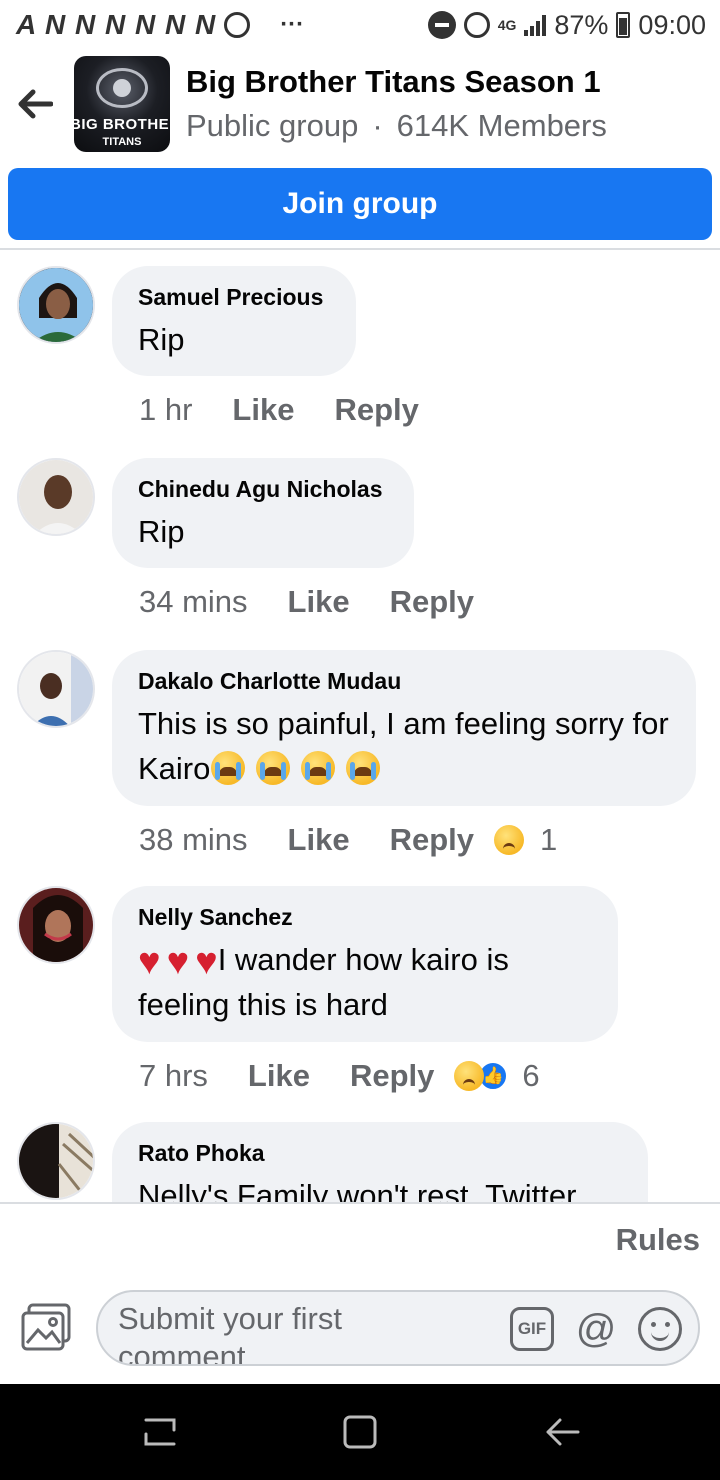 Image resolution: width=720 pixels, height=1480 pixels. I want to click on logo-text: BIG BROTHER, so click(122, 124).